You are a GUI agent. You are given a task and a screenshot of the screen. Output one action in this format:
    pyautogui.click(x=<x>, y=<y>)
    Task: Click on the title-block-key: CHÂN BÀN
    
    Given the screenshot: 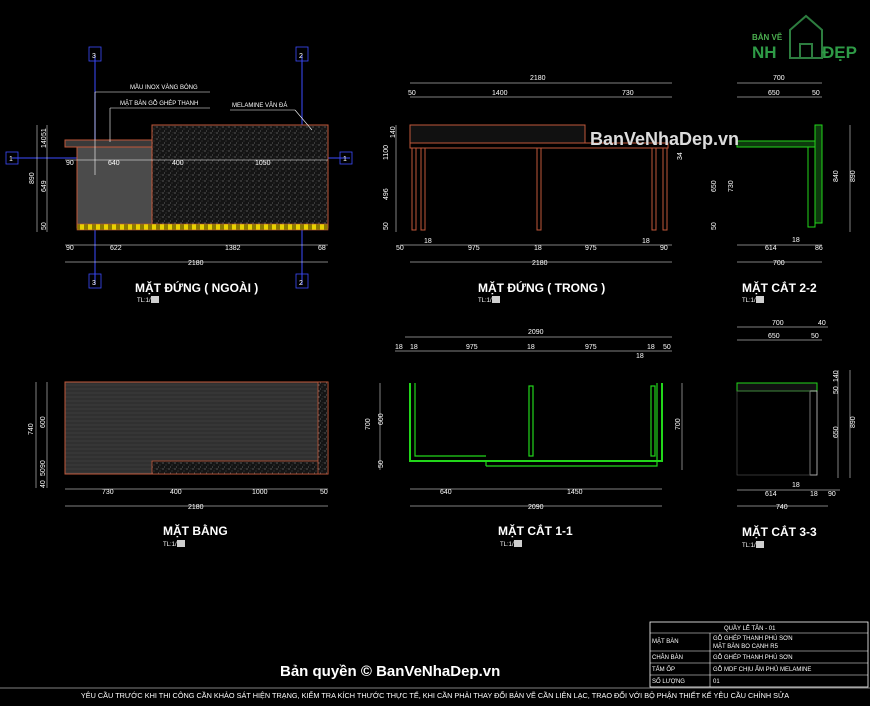 What is the action you would take?
    pyautogui.click(x=667, y=657)
    